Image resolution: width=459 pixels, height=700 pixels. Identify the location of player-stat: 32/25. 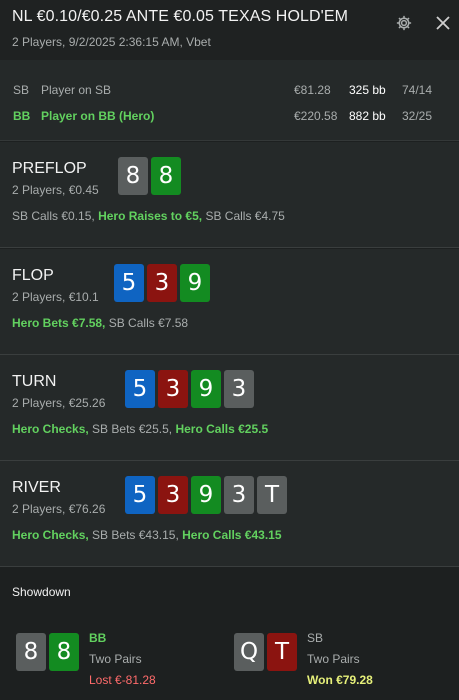
(417, 116).